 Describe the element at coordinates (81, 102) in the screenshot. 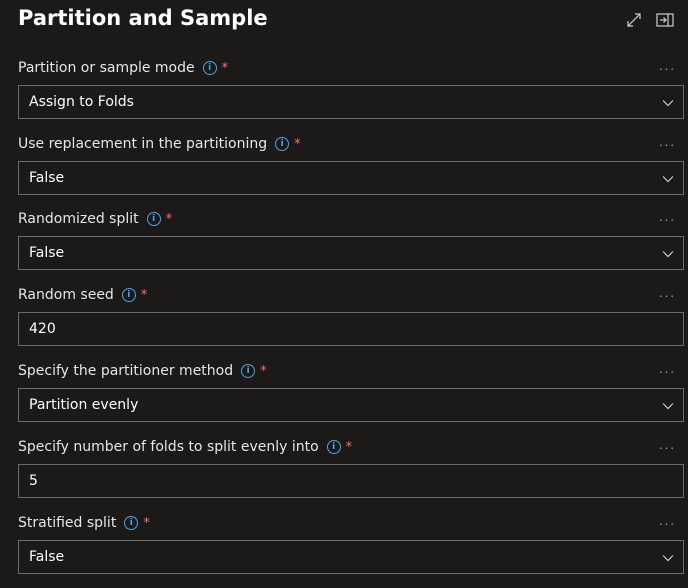

I see `dropdown-value: Assign to Folds` at that location.